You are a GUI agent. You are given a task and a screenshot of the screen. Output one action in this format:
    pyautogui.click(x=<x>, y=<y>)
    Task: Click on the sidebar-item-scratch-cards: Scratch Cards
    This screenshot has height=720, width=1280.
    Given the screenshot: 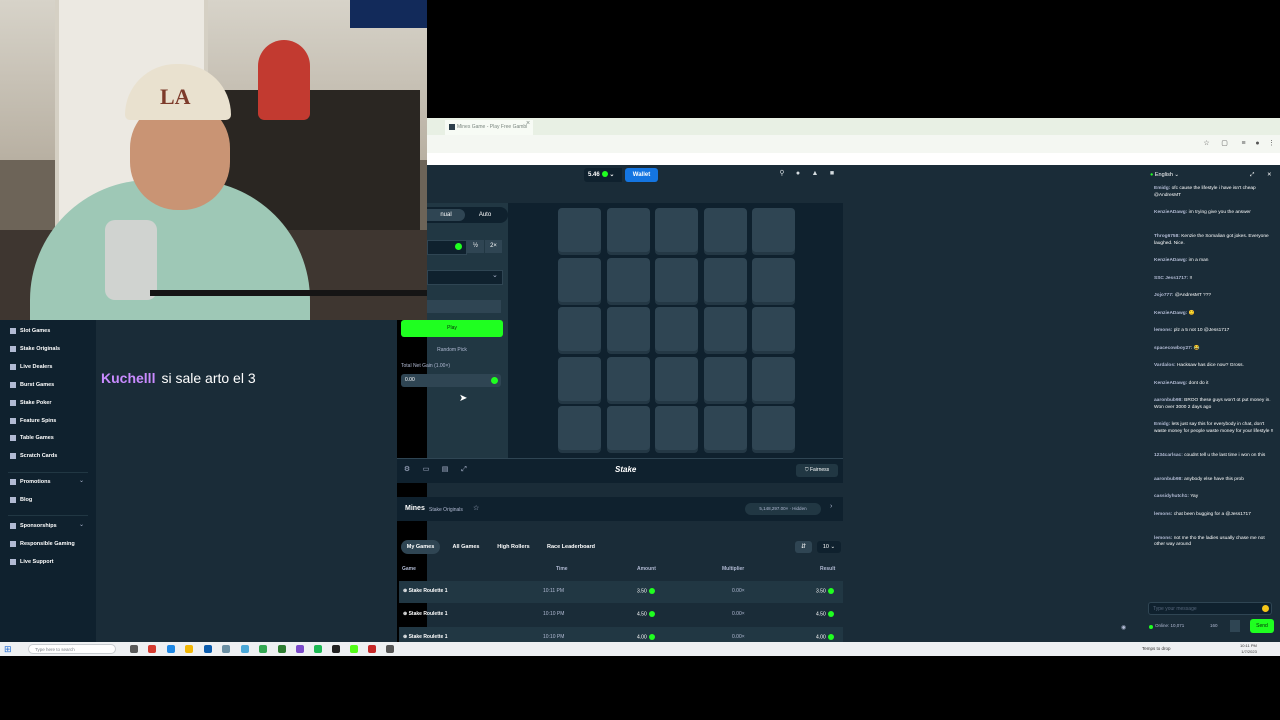 What is the action you would take?
    pyautogui.click(x=33, y=456)
    